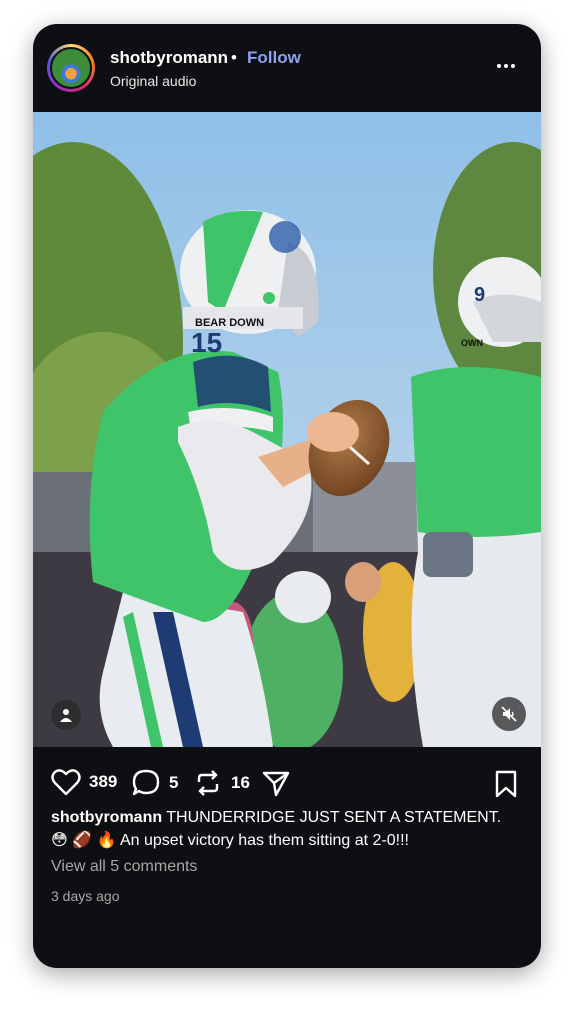 The height and width of the screenshot is (1010, 574). Describe the element at coordinates (229, 323) in the screenshot. I see `helmet-text-left: BEAR DOWN` at that location.